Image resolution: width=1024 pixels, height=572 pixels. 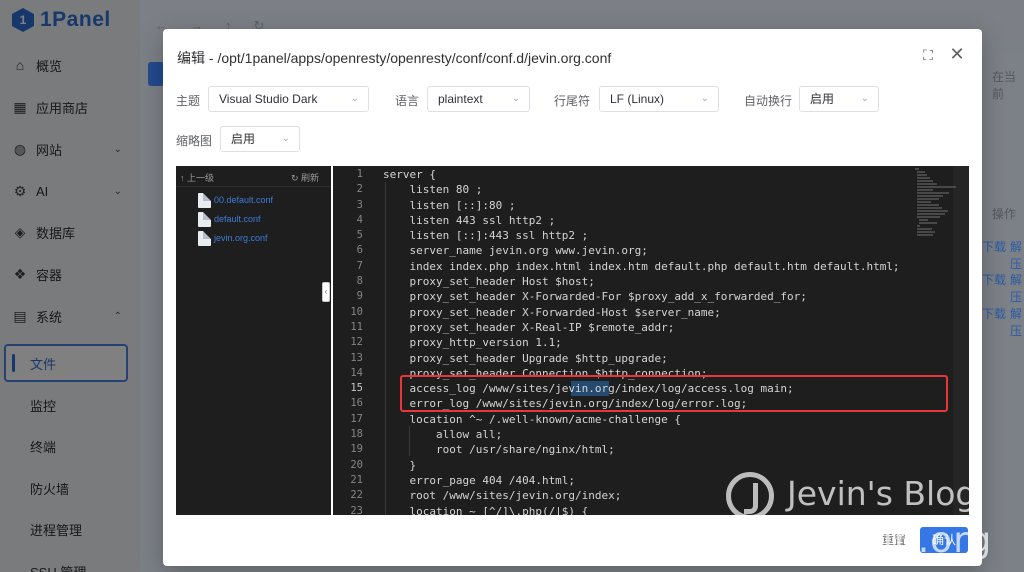 I want to click on code-line: 6 server_name jevin.org www.jevin.org;, so click(x=651, y=250).